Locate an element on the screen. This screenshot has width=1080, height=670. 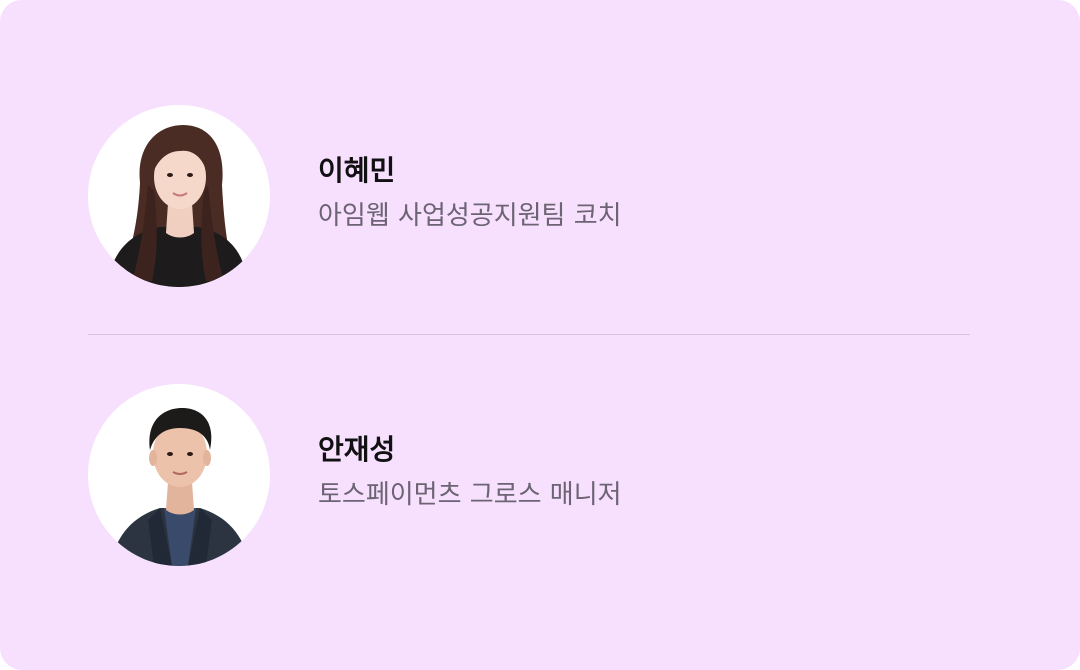
person-role: 아임웹 사업성공지원팀 코치 is located at coordinates (470, 216).